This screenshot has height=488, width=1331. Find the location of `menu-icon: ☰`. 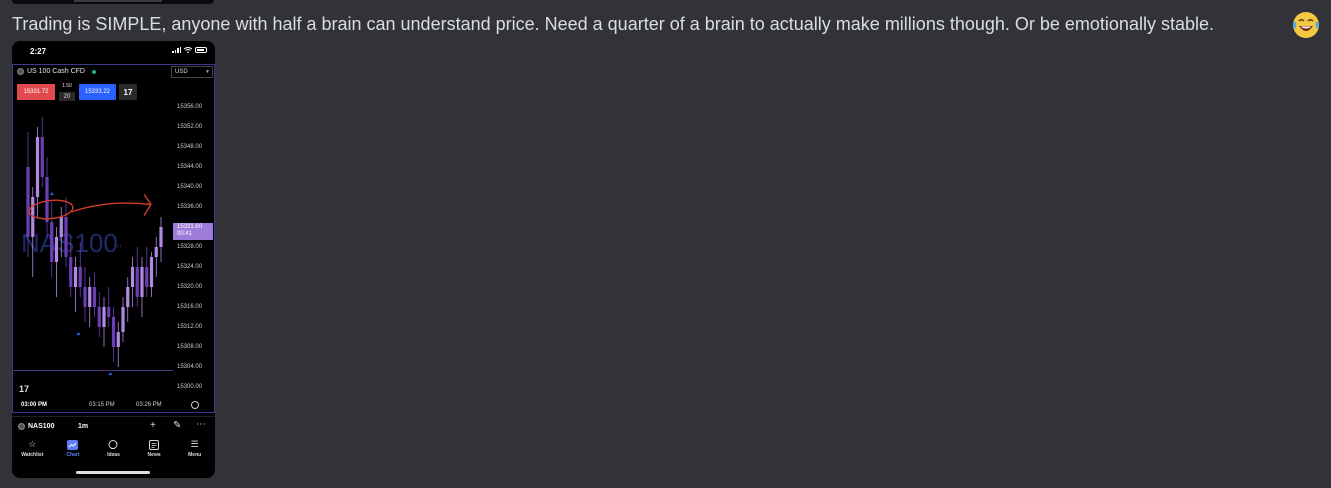

menu-icon: ☰ is located at coordinates (194, 444).